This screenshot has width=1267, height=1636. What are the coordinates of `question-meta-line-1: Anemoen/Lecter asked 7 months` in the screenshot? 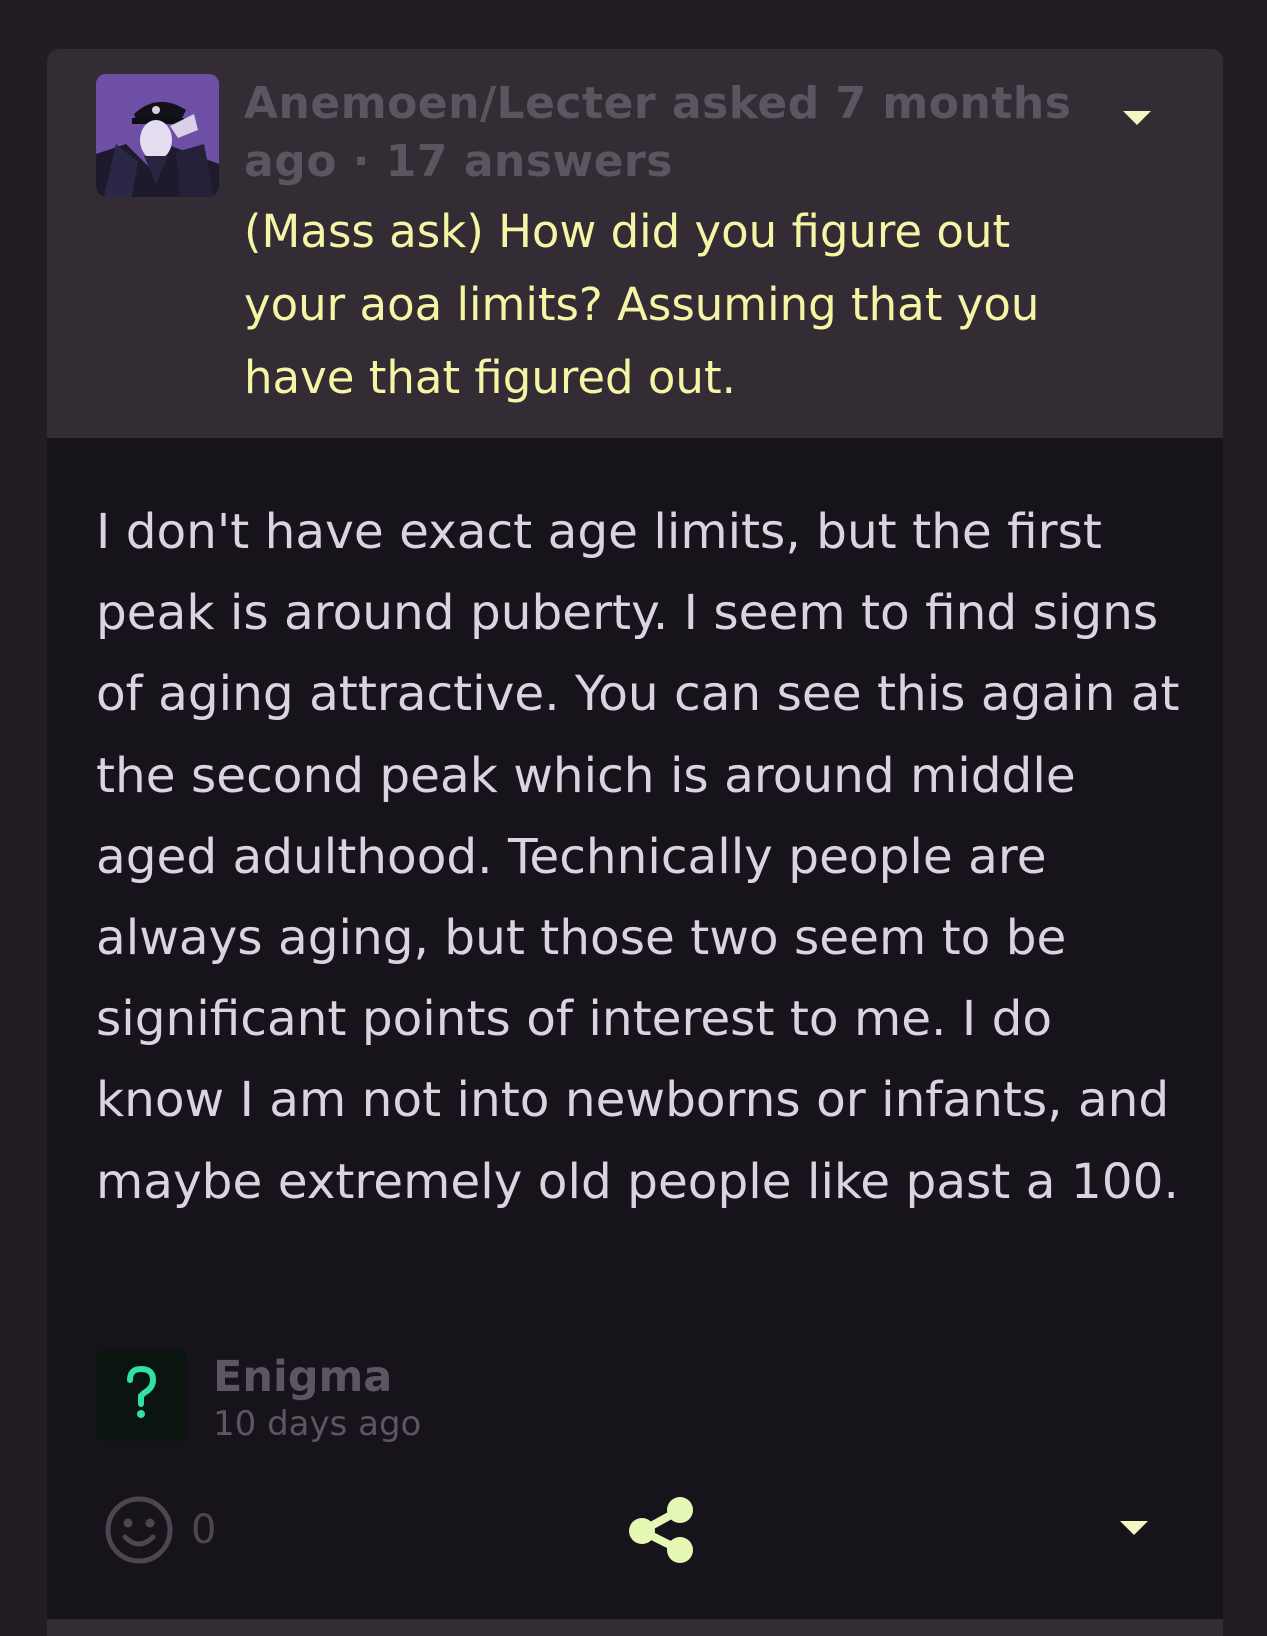 It's located at (658, 103).